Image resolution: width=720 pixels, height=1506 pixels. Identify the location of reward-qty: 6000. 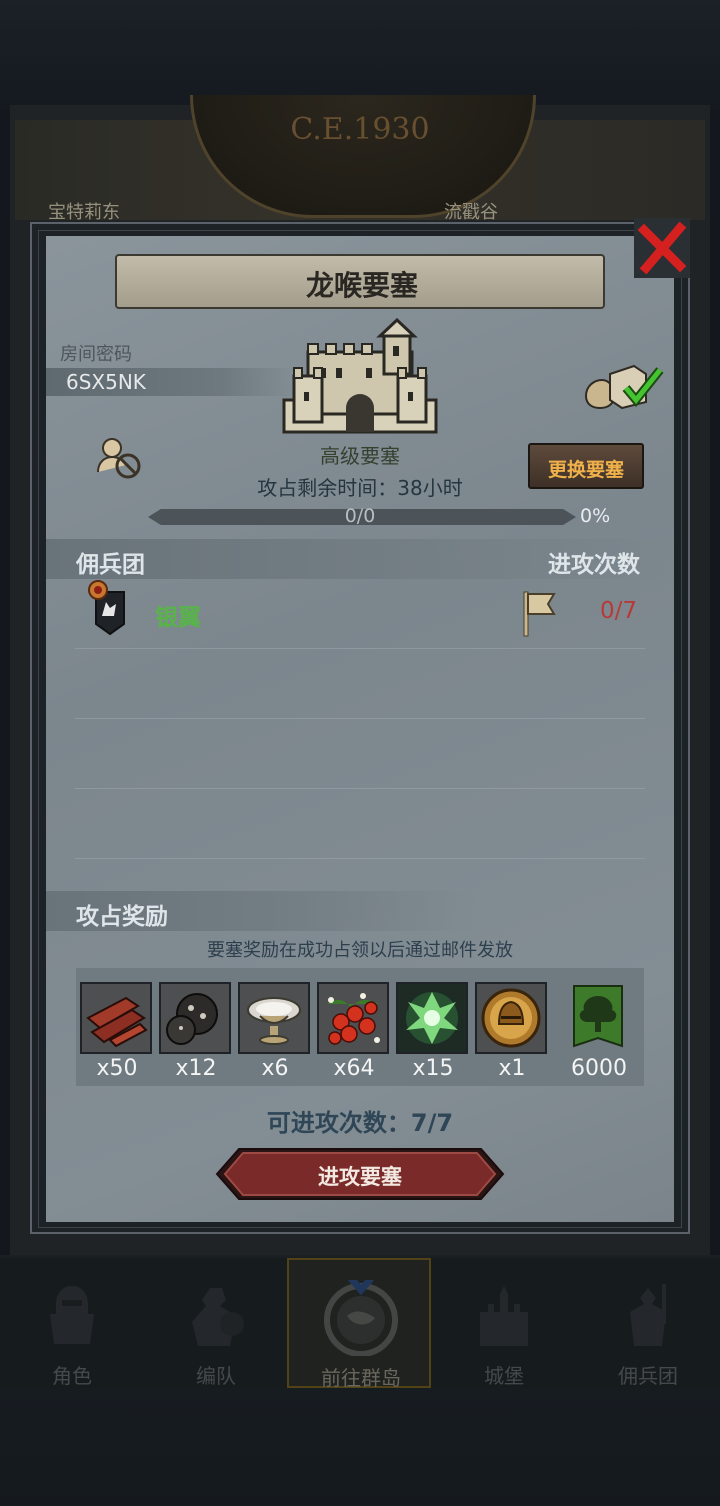
(599, 1068).